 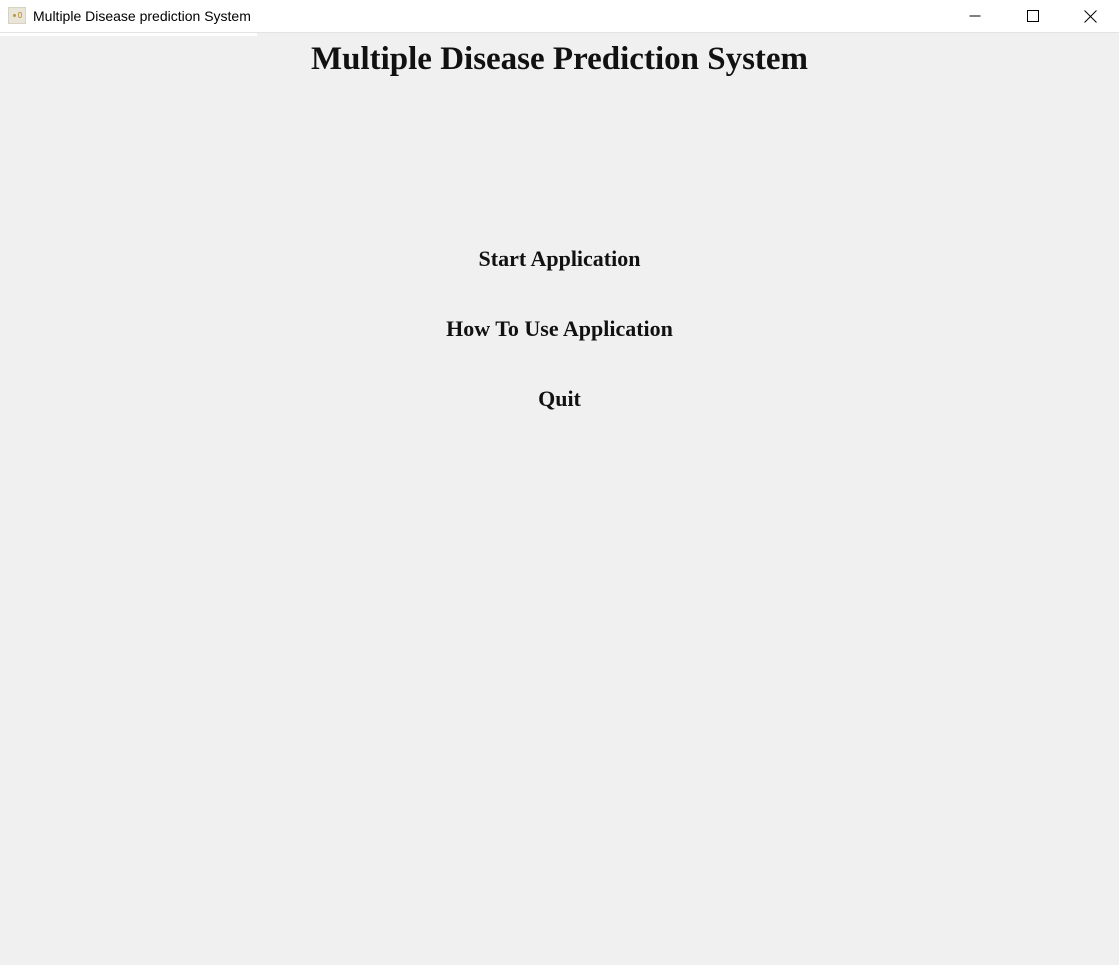 I want to click on app-icon, so click(x=17, y=15).